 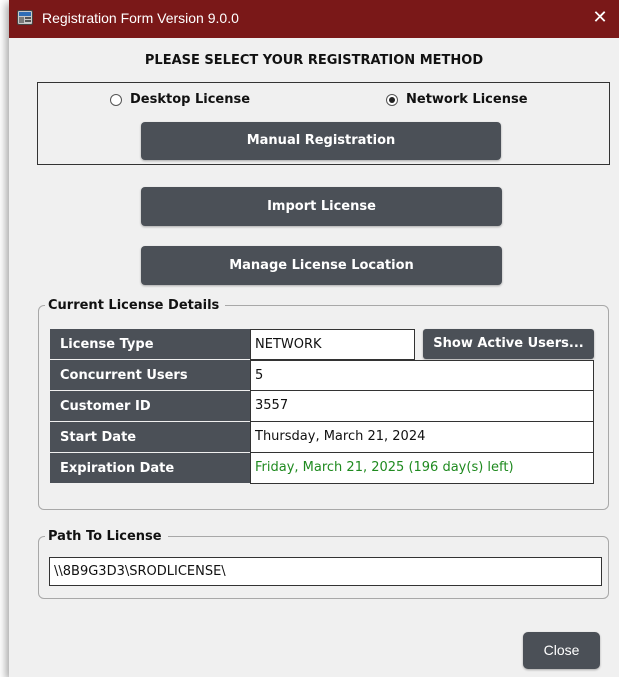 What do you see at coordinates (332, 344) in the screenshot?
I see `license-type-value: NETWORK` at bounding box center [332, 344].